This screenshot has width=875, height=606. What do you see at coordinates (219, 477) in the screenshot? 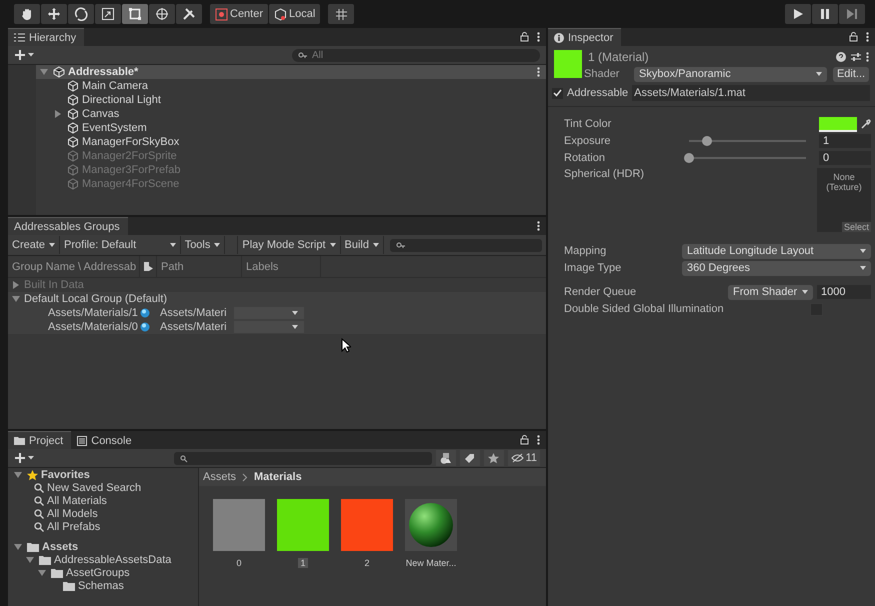
I see `breadcrumb-item: Assets` at bounding box center [219, 477].